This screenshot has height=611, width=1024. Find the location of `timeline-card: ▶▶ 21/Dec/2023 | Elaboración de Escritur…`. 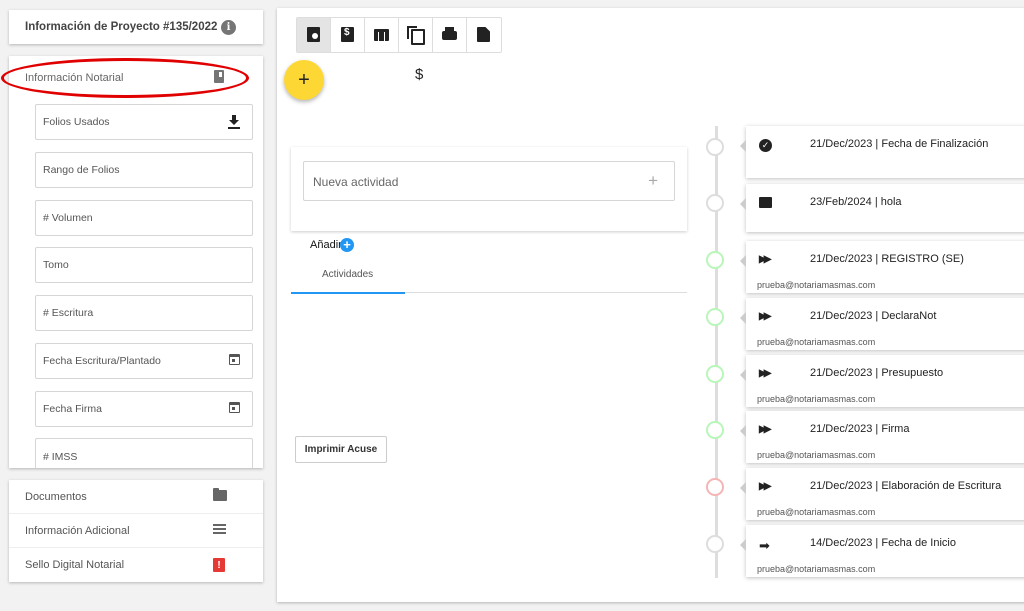

timeline-card: ▶▶ 21/Dec/2023 | Elaboración de Escritur… is located at coordinates (882, 494).